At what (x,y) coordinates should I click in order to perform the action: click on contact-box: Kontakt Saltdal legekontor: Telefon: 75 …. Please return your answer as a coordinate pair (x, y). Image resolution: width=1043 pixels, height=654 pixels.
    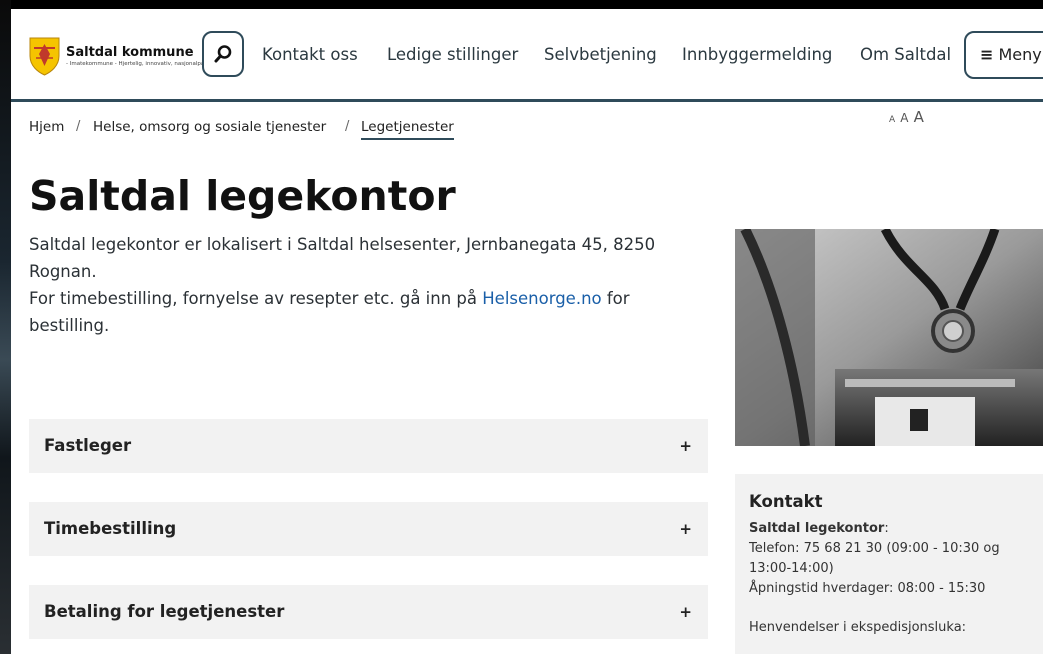
    Looking at the image, I should click on (889, 564).